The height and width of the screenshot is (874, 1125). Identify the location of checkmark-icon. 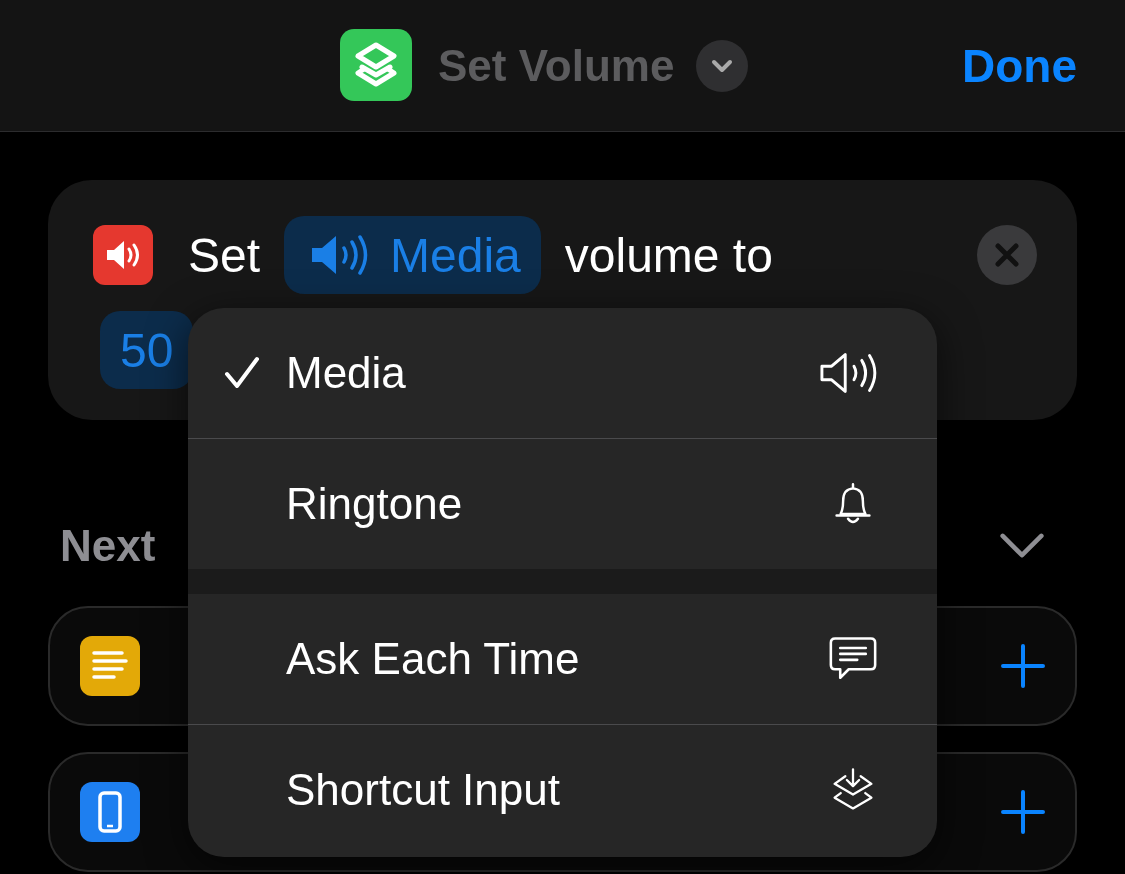
(242, 373).